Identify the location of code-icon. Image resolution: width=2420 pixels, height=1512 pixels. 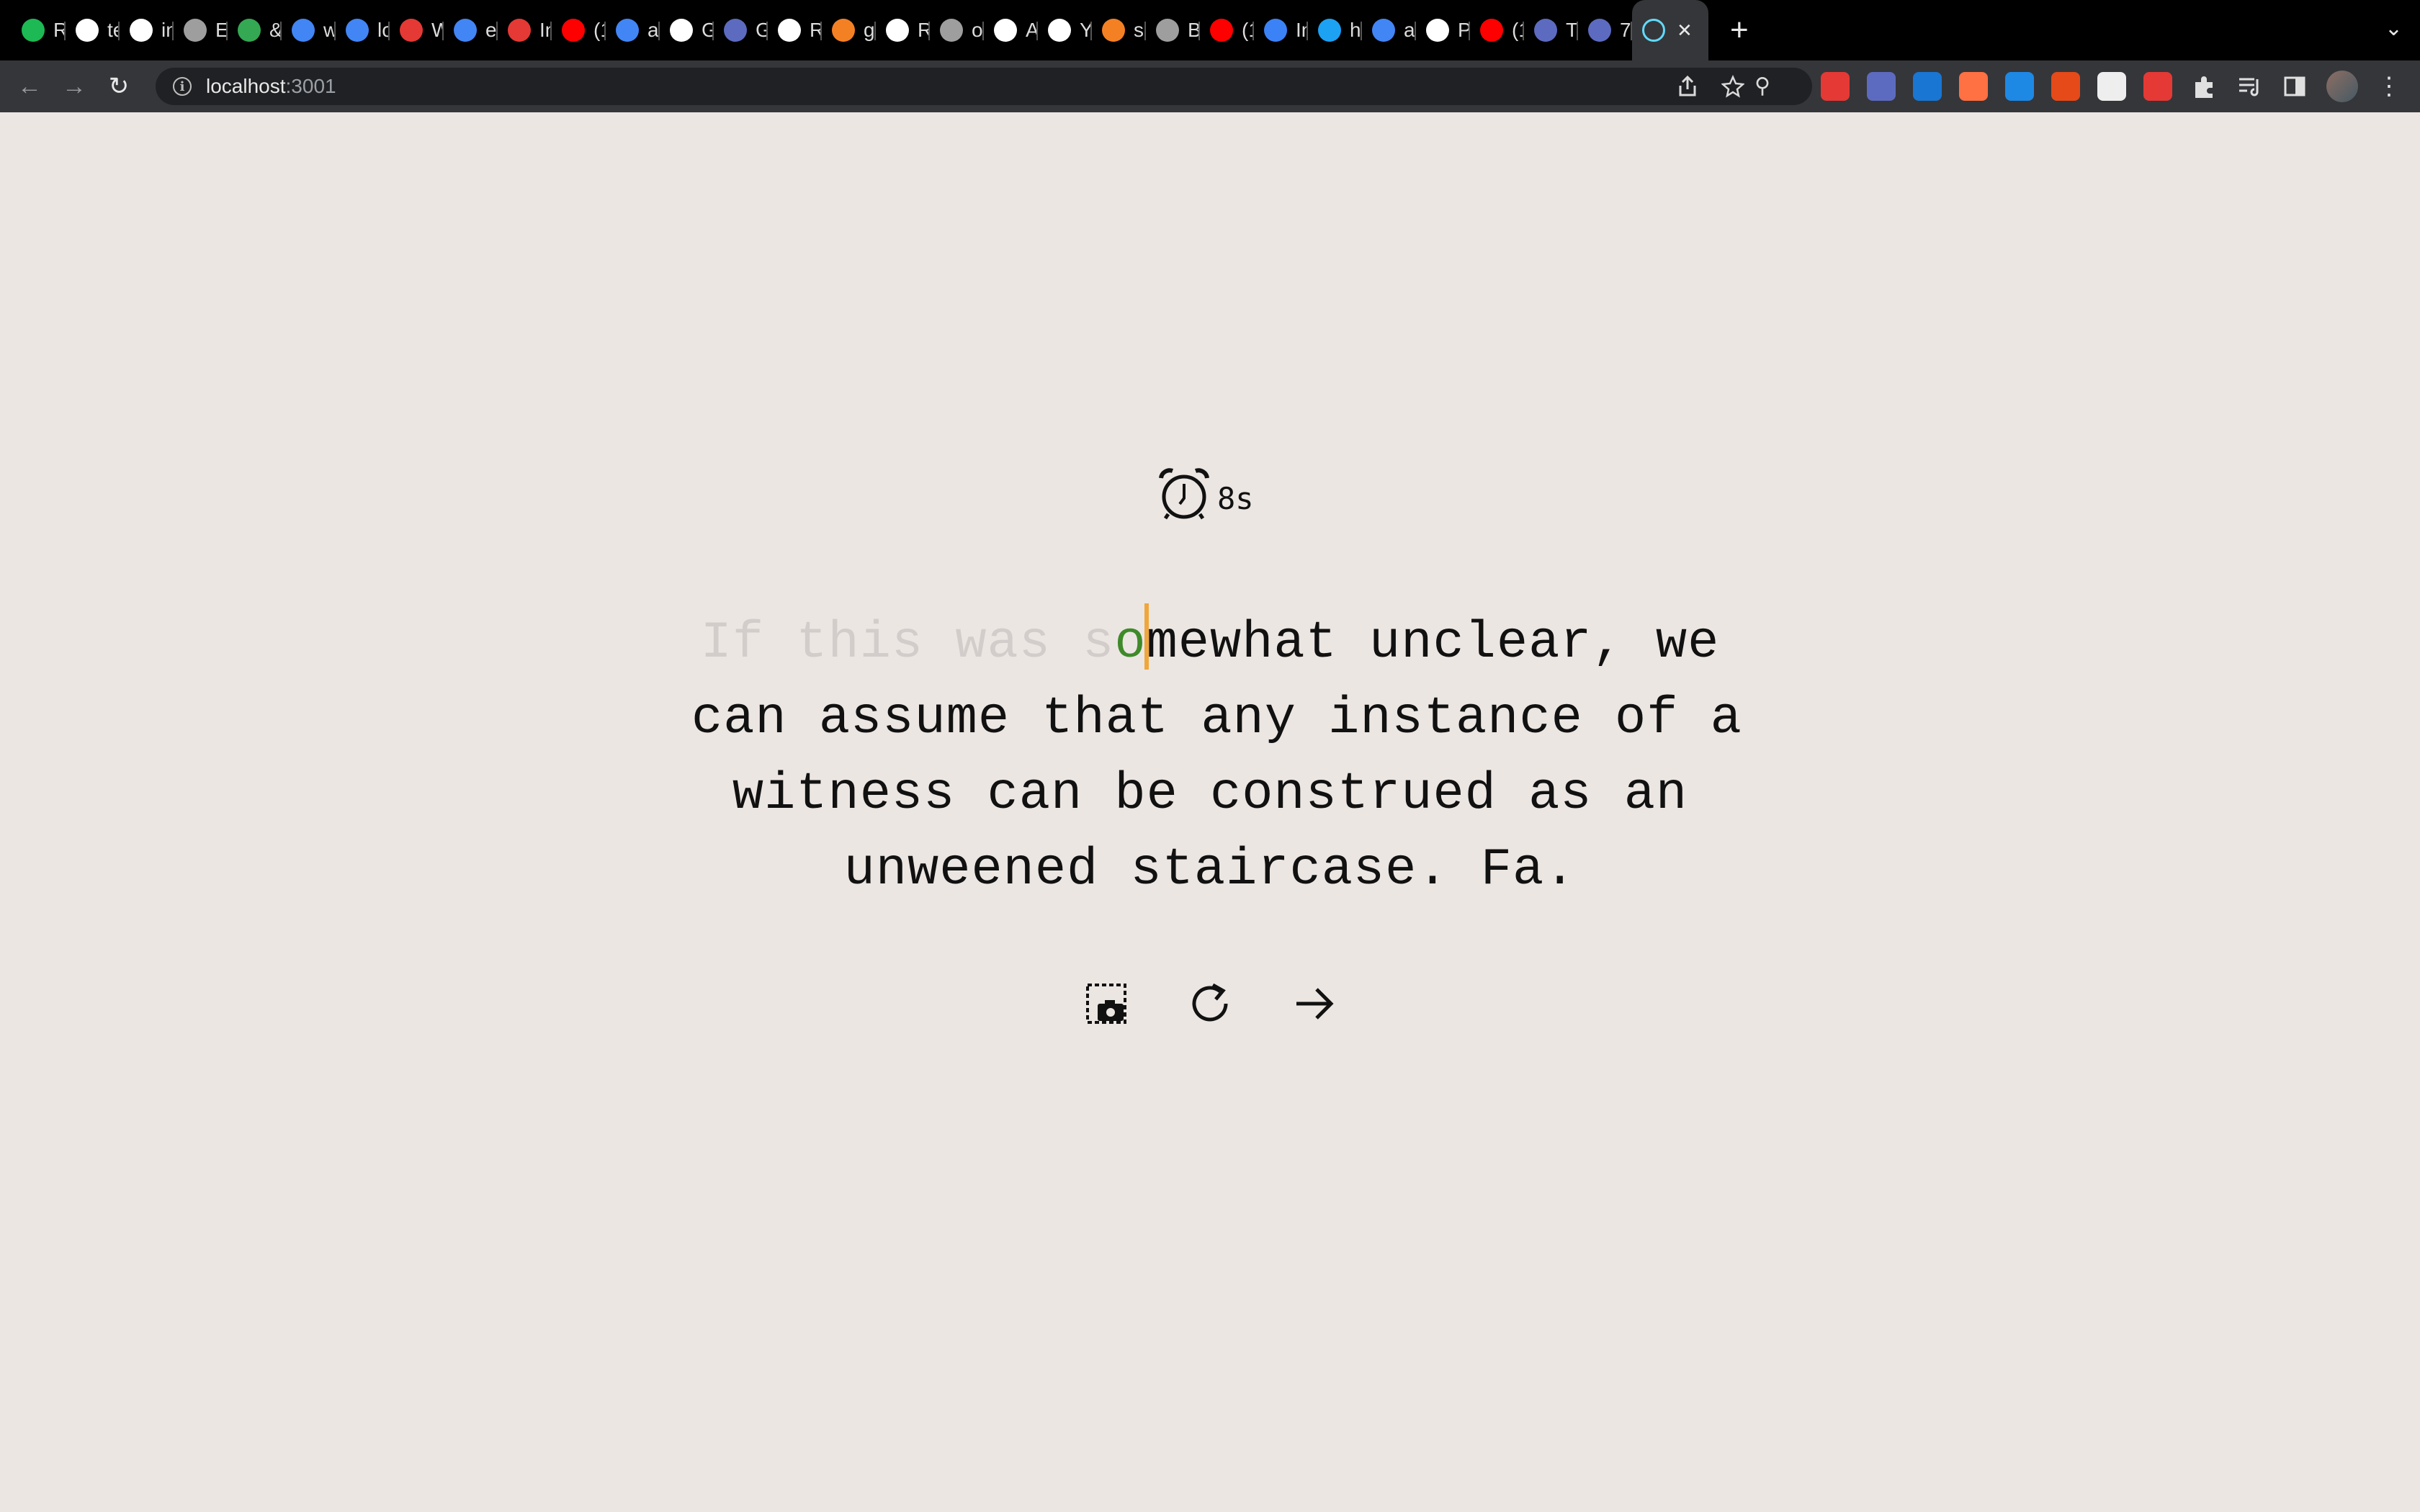
(411, 30).